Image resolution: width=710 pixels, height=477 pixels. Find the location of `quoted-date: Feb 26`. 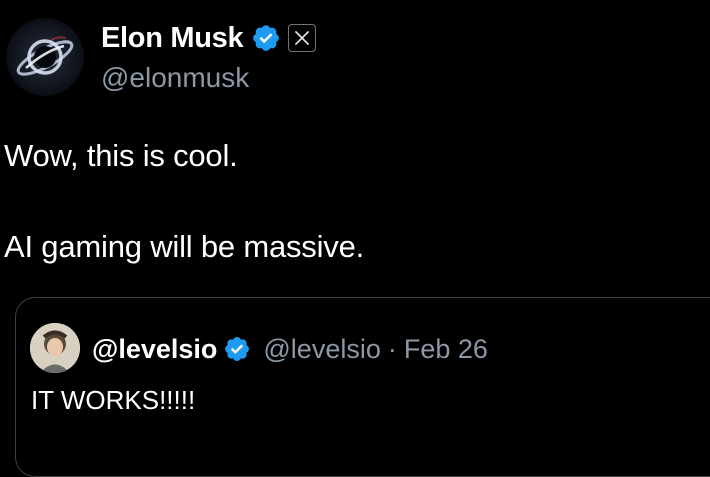

quoted-date: Feb 26 is located at coordinates (446, 349).